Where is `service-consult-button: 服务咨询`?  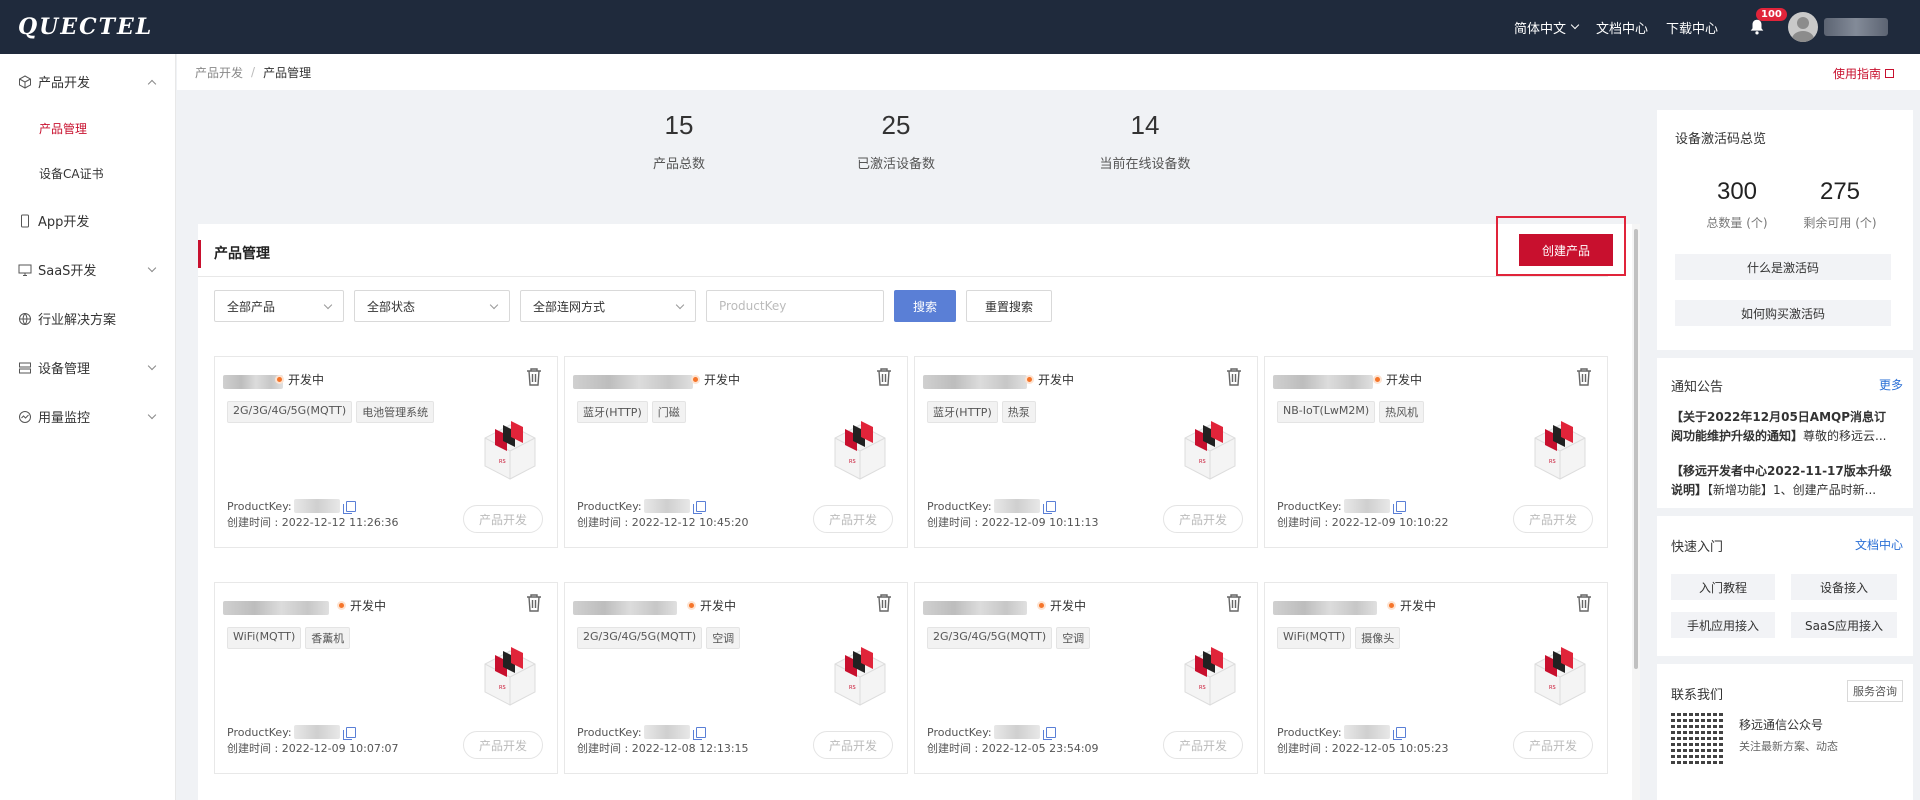 service-consult-button: 服务咨询 is located at coordinates (1875, 691).